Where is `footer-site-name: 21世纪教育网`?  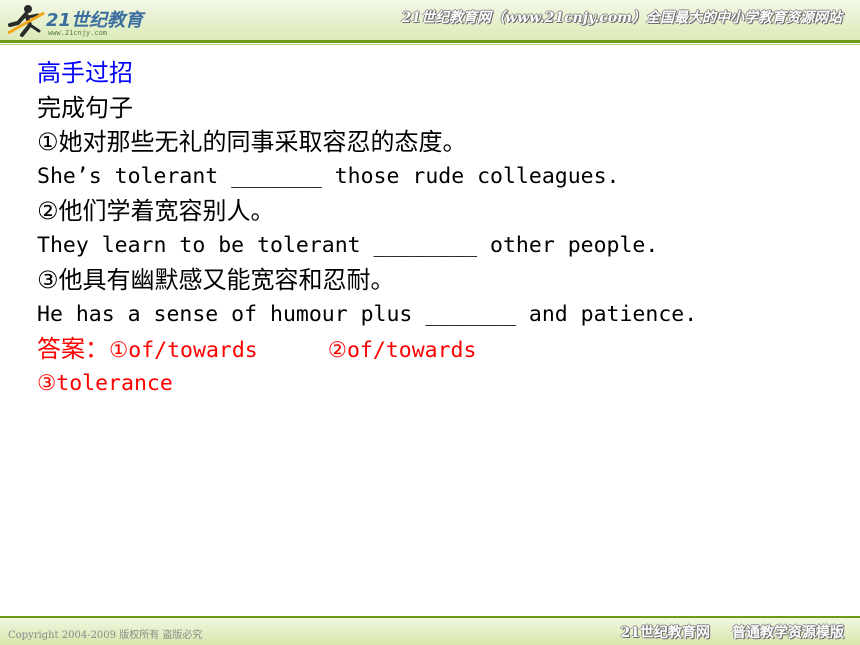
footer-site-name: 21世纪教育网 is located at coordinates (665, 633).